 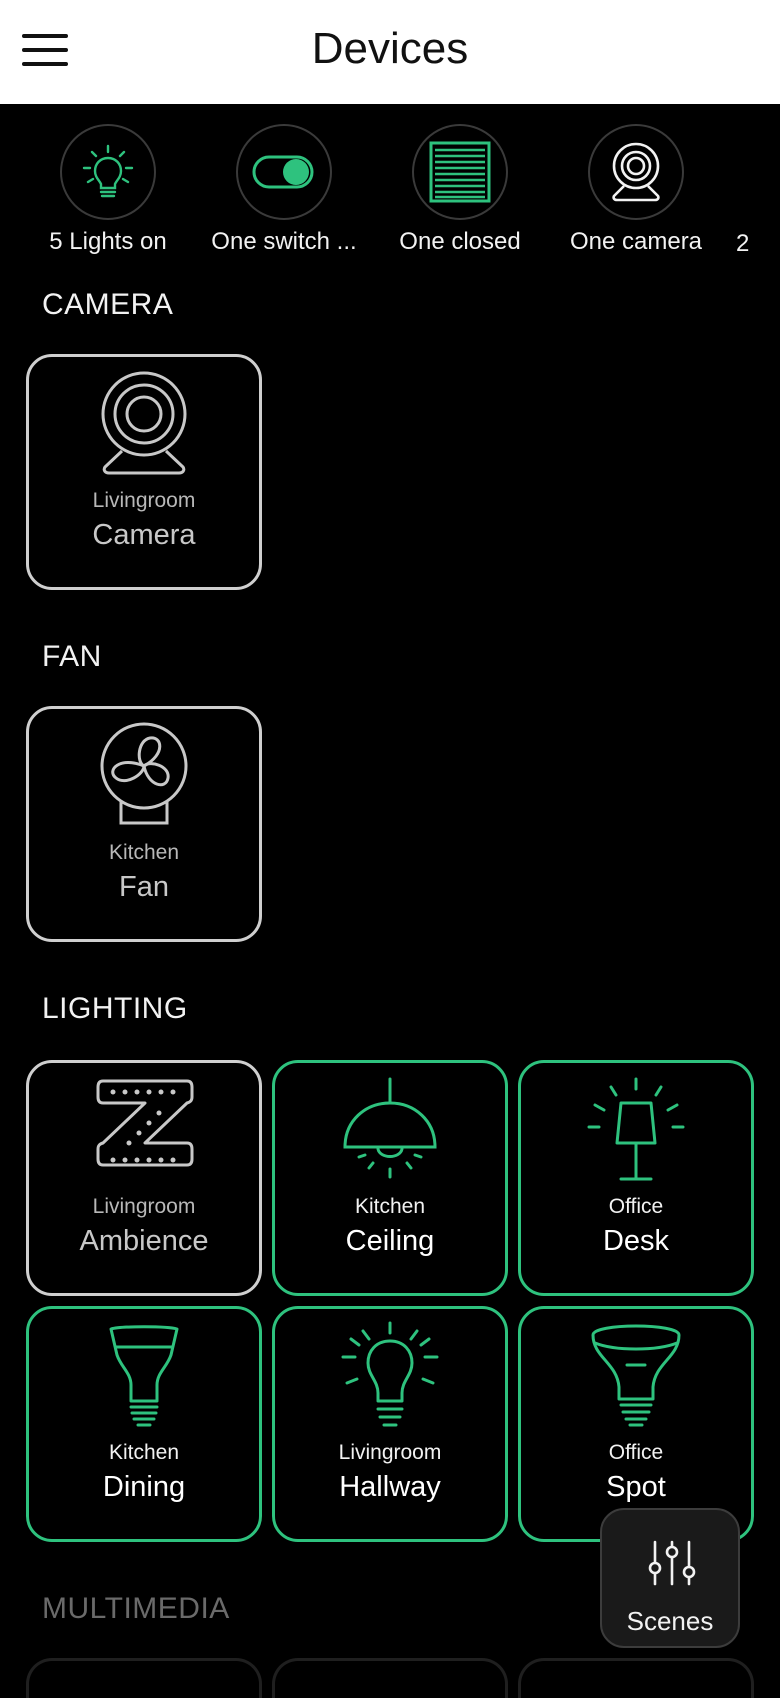 I want to click on light-strip-icon, so click(x=144, y=1130).